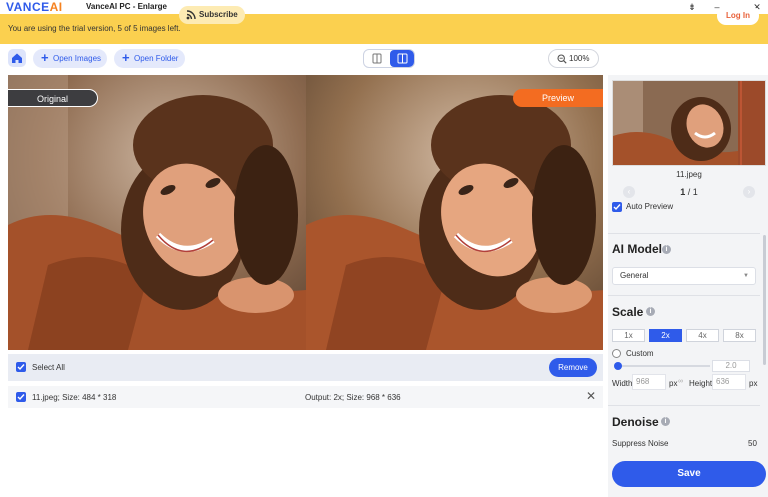  I want to click on select-all-checkbox, so click(21, 367).